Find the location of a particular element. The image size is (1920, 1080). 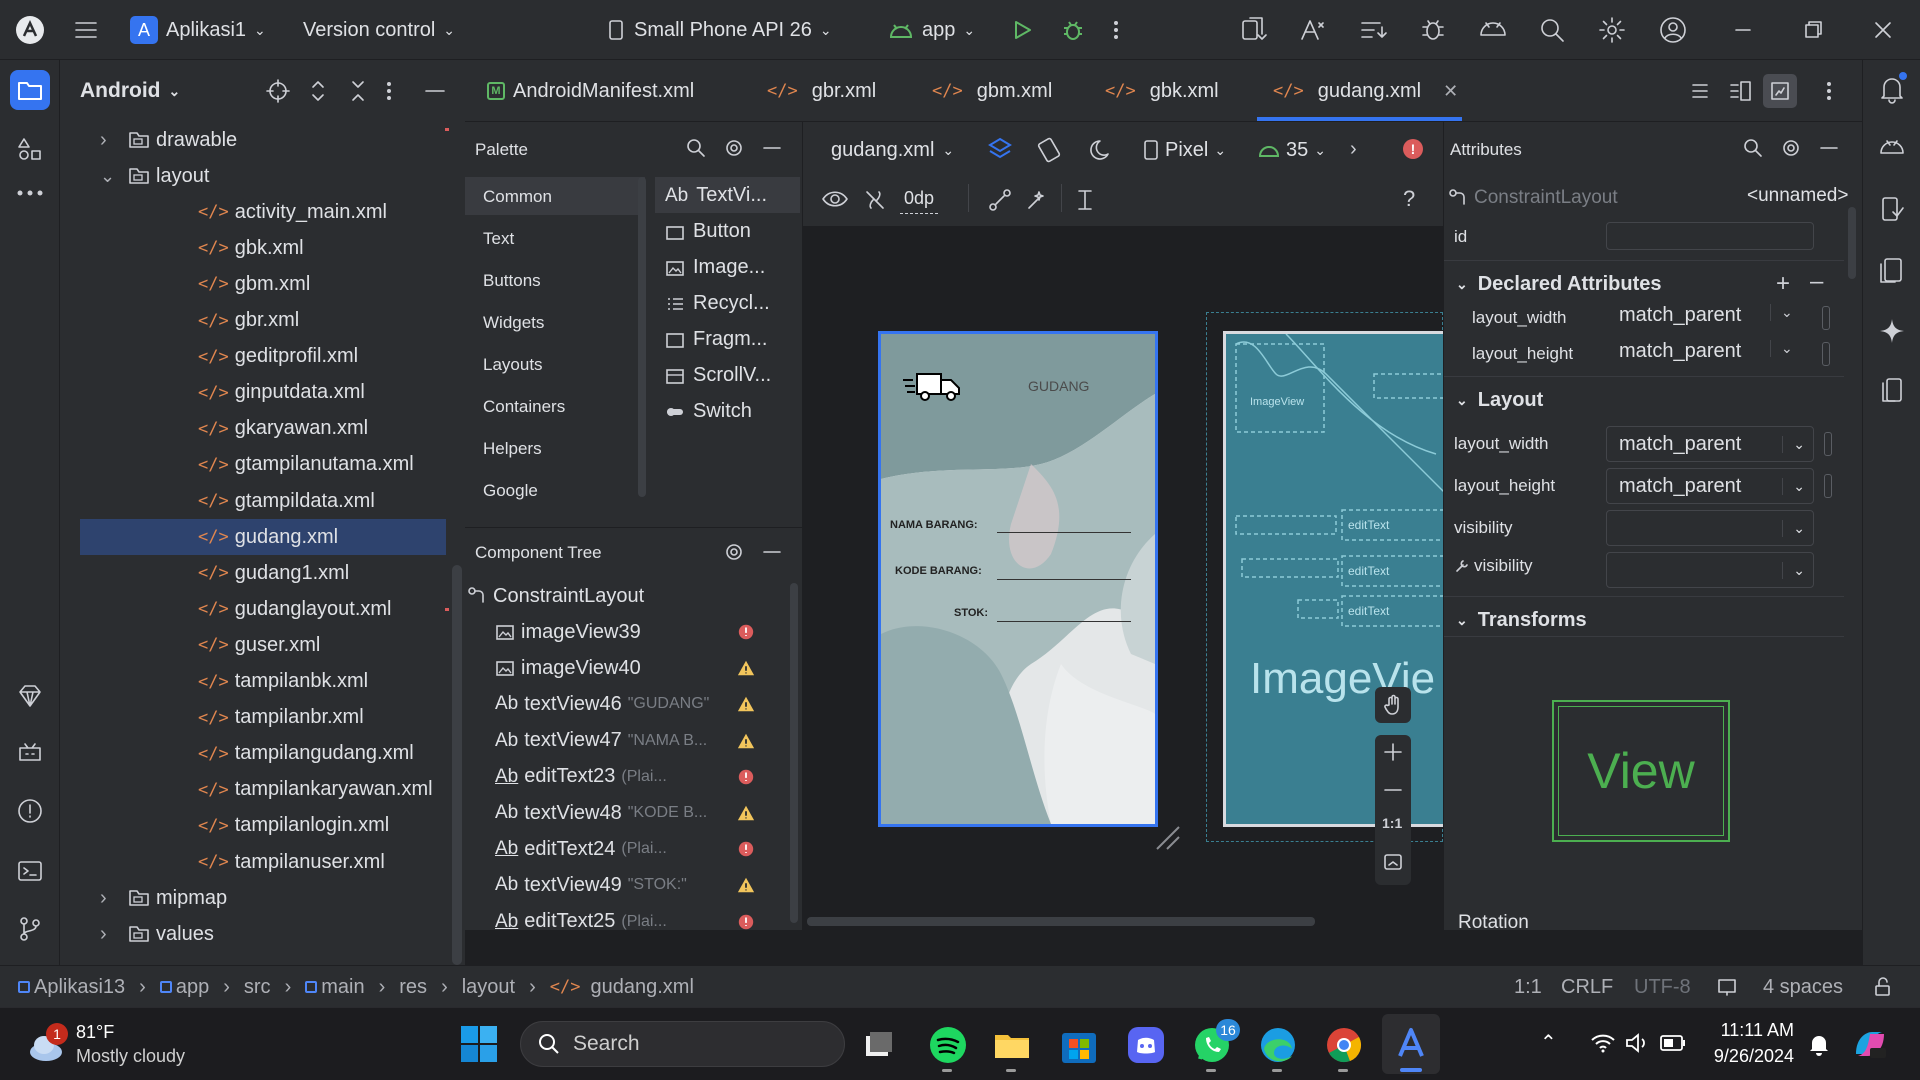

palette-item-switch: Switch is located at coordinates (708, 411).